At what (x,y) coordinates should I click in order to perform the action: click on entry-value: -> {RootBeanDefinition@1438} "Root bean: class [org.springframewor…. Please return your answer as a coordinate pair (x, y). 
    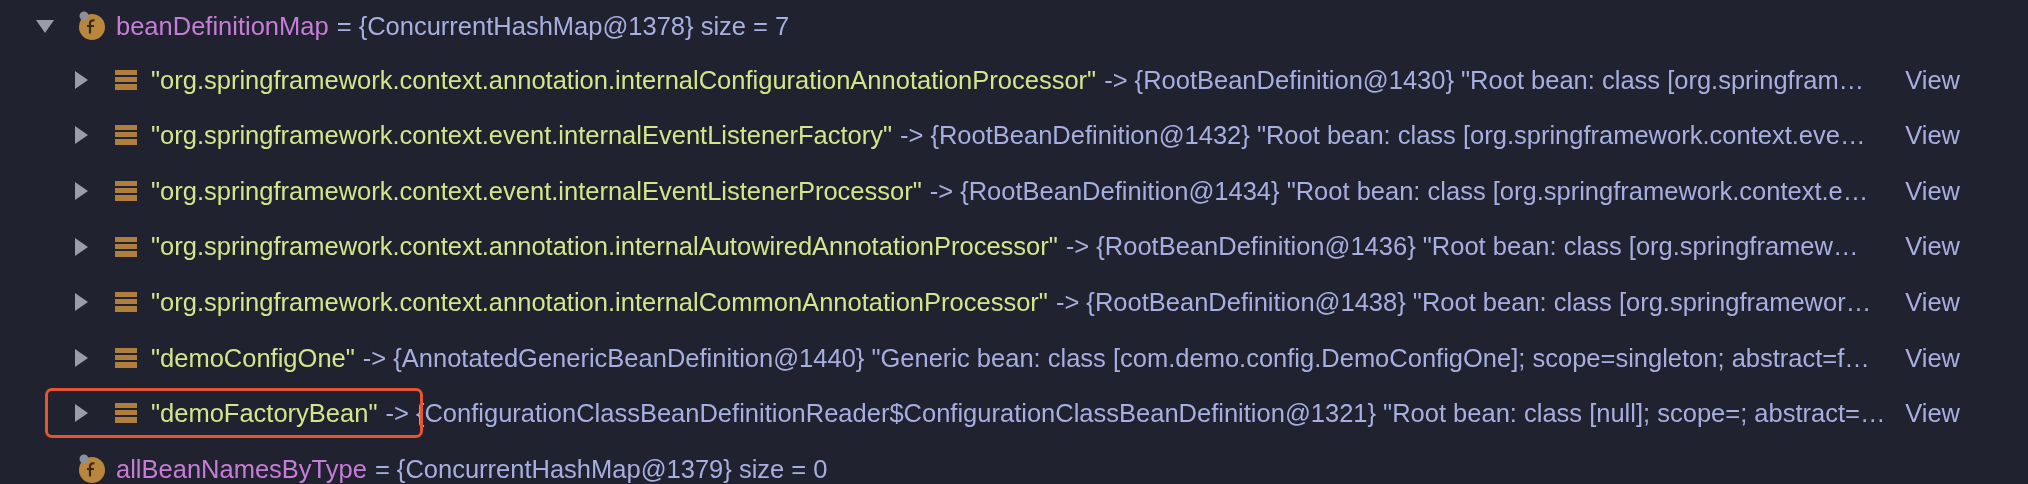
    Looking at the image, I should click on (1463, 303).